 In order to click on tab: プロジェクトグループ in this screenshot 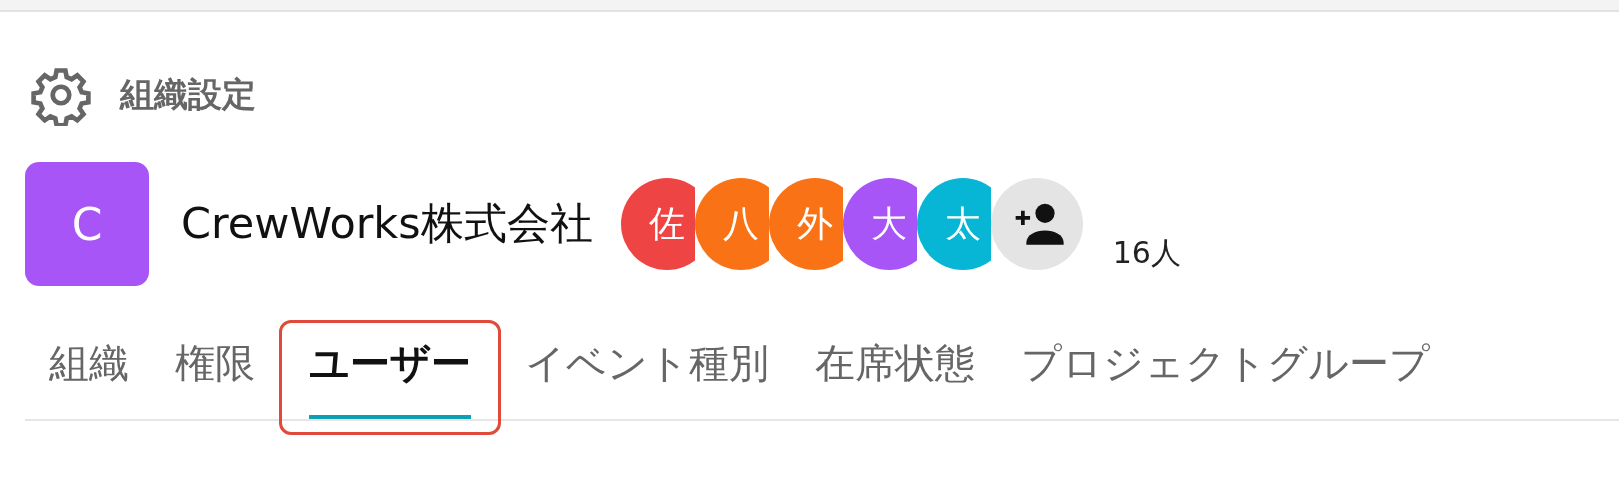, I will do `click(1225, 366)`.